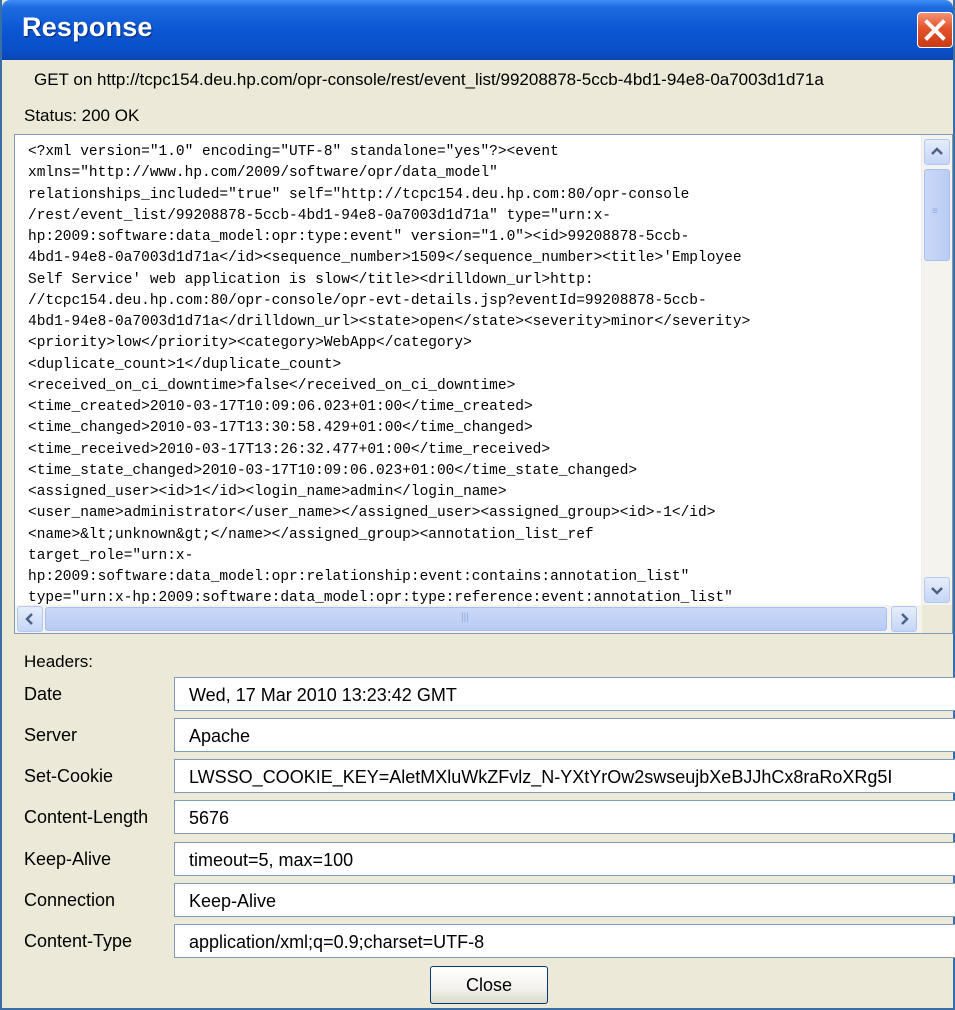 This screenshot has height=1010, width=955. I want to click on scroll-up-button, so click(937, 152).